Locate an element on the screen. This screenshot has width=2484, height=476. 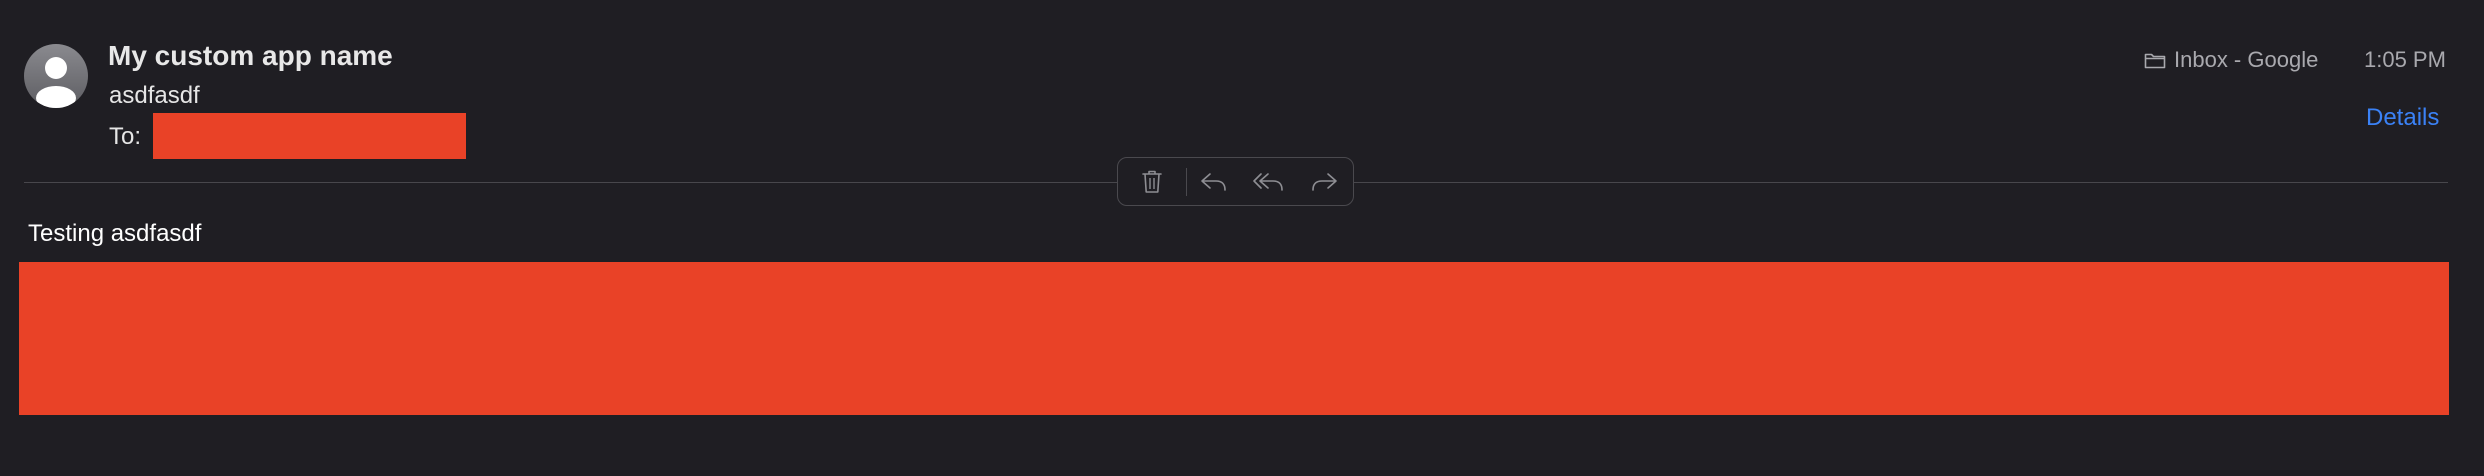
to-label: To: is located at coordinates (125, 136).